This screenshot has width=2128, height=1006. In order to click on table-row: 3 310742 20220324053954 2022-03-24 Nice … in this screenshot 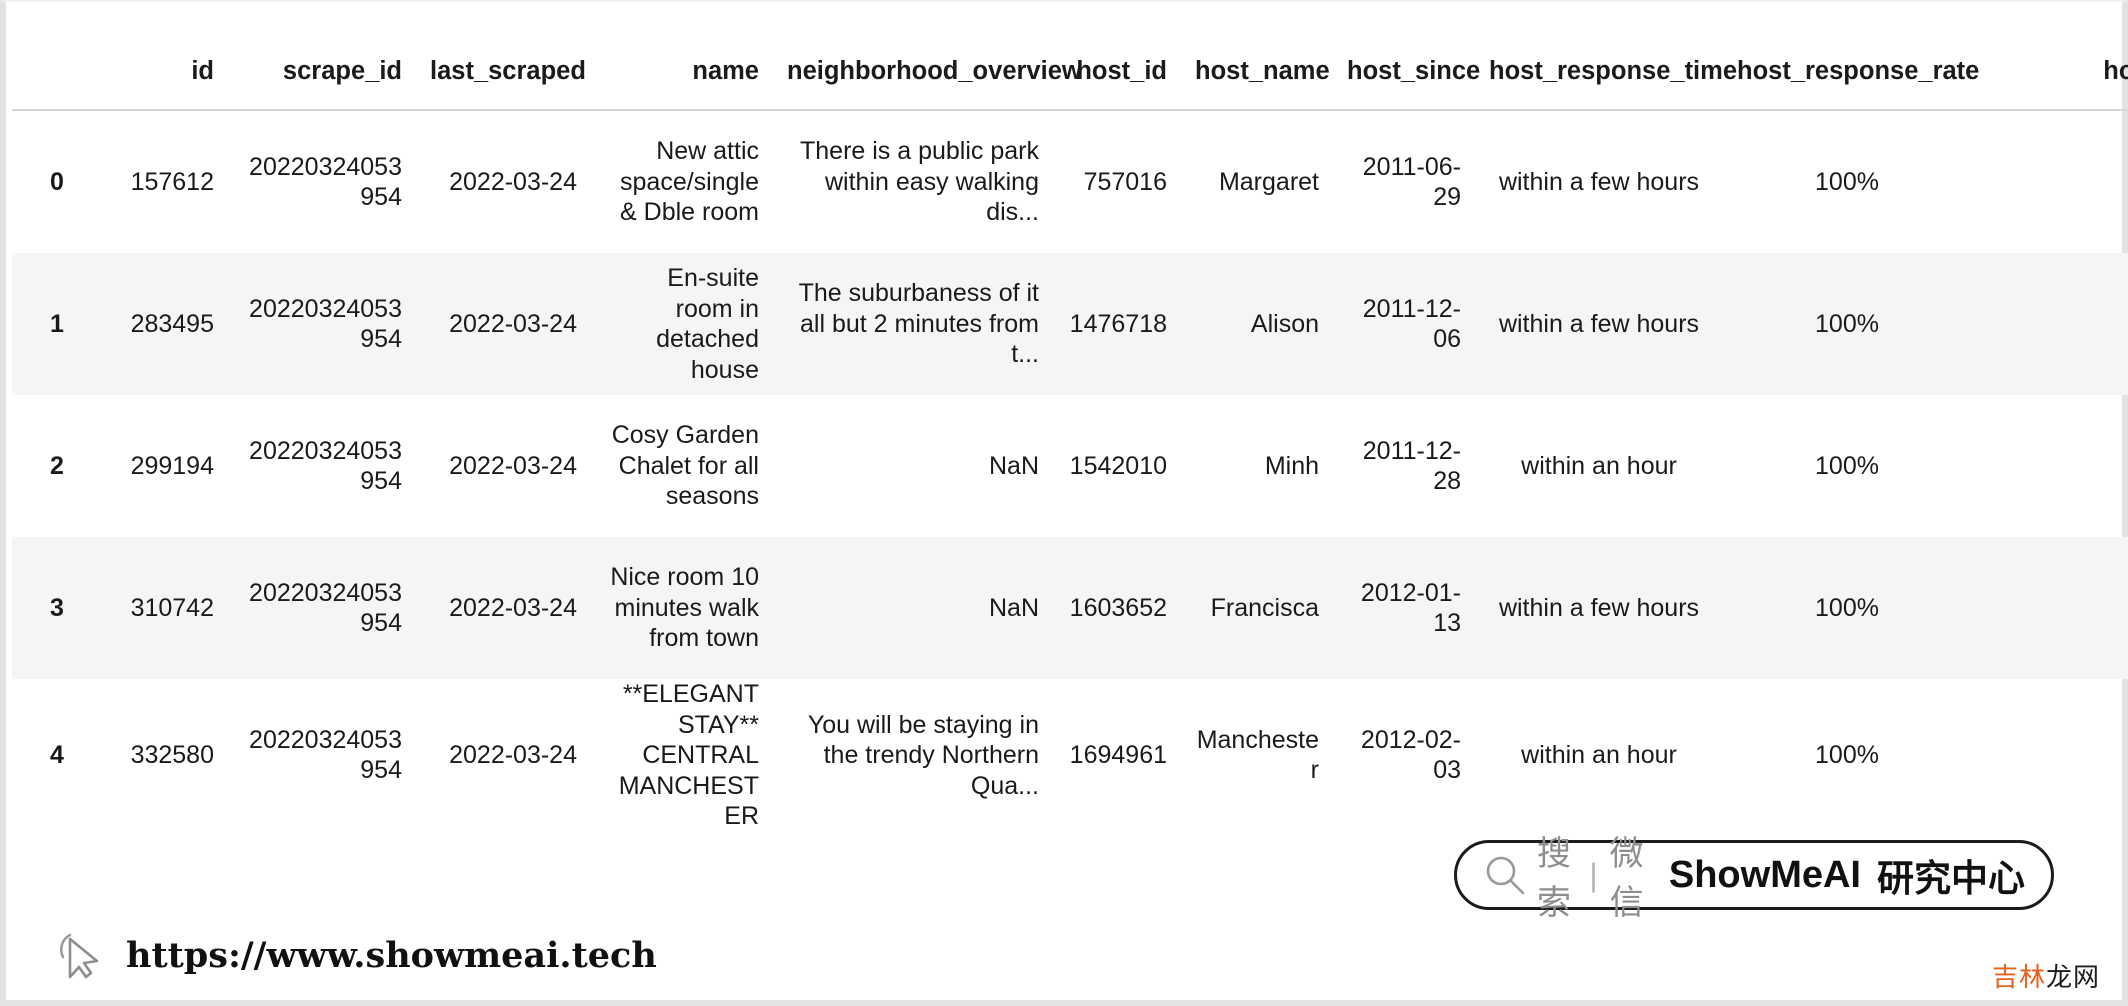, I will do `click(1070, 608)`.